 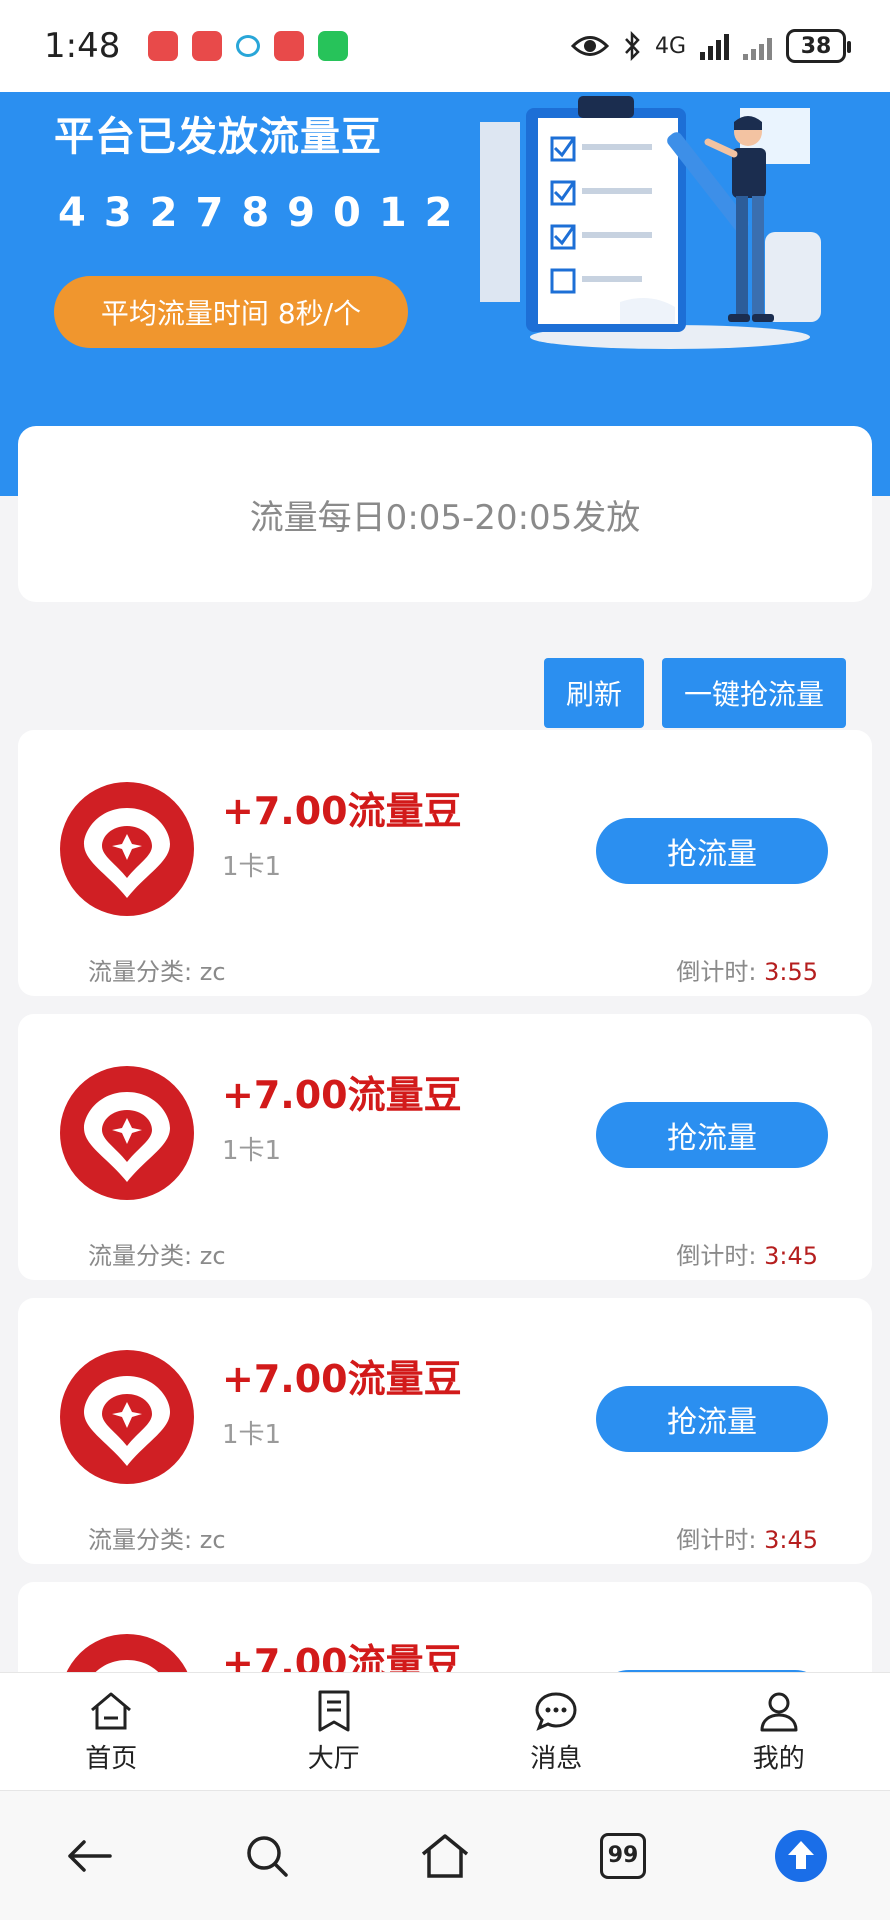 What do you see at coordinates (589, 46) in the screenshot?
I see `eye-icon` at bounding box center [589, 46].